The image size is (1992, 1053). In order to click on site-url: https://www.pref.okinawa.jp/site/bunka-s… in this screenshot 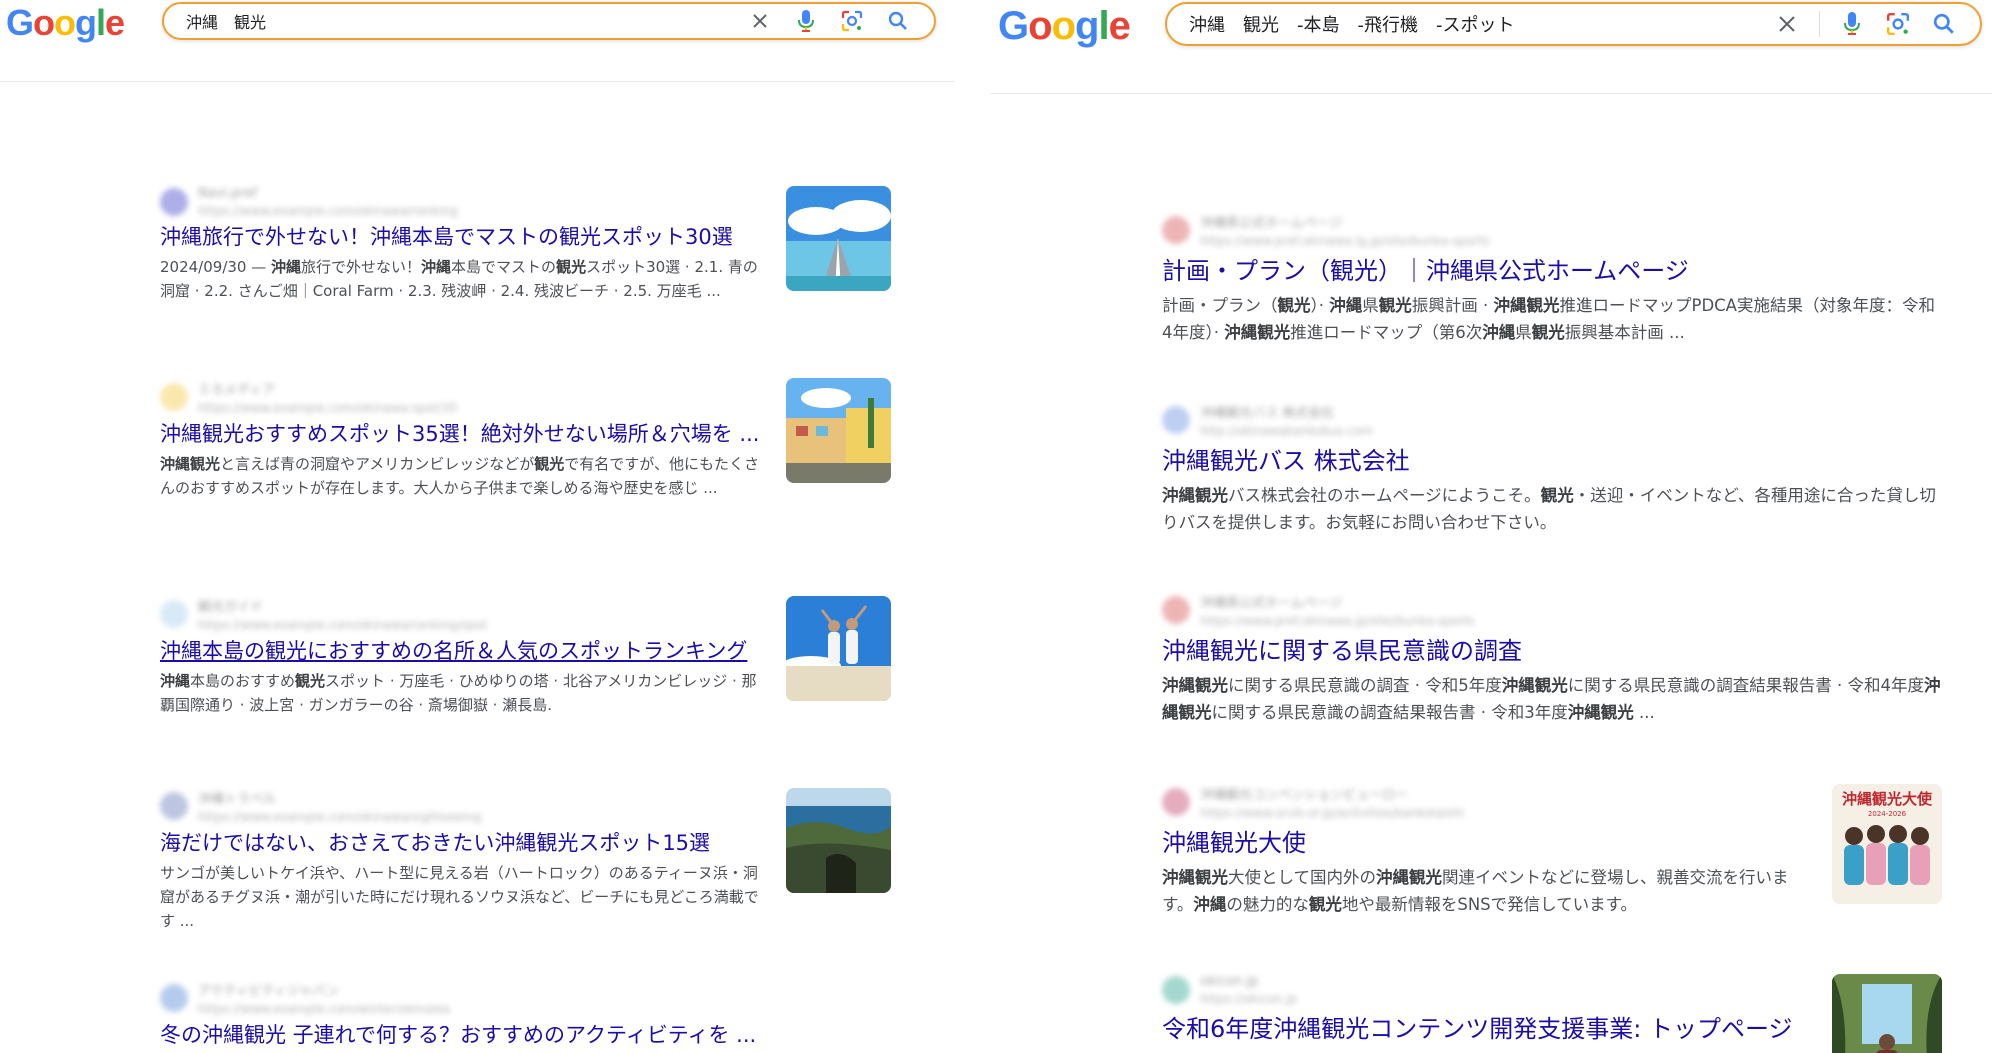, I will do `click(1337, 621)`.